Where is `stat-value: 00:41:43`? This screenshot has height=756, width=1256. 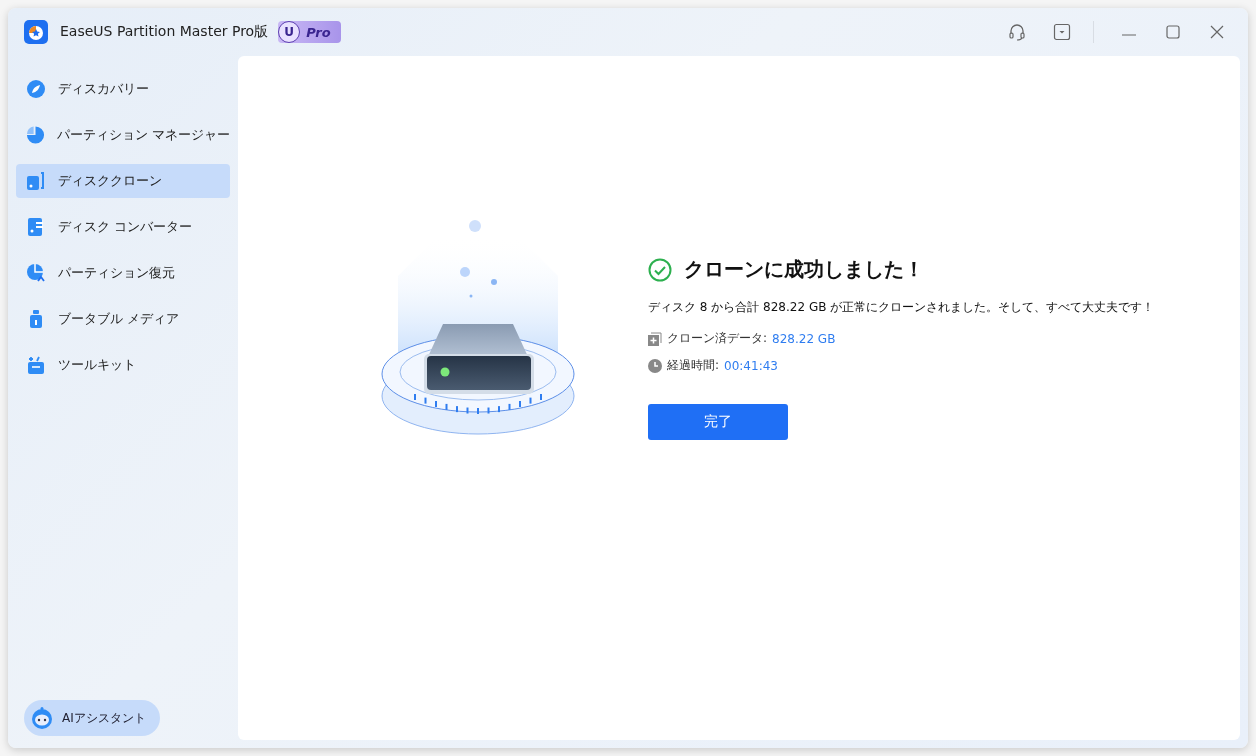 stat-value: 00:41:43 is located at coordinates (751, 365).